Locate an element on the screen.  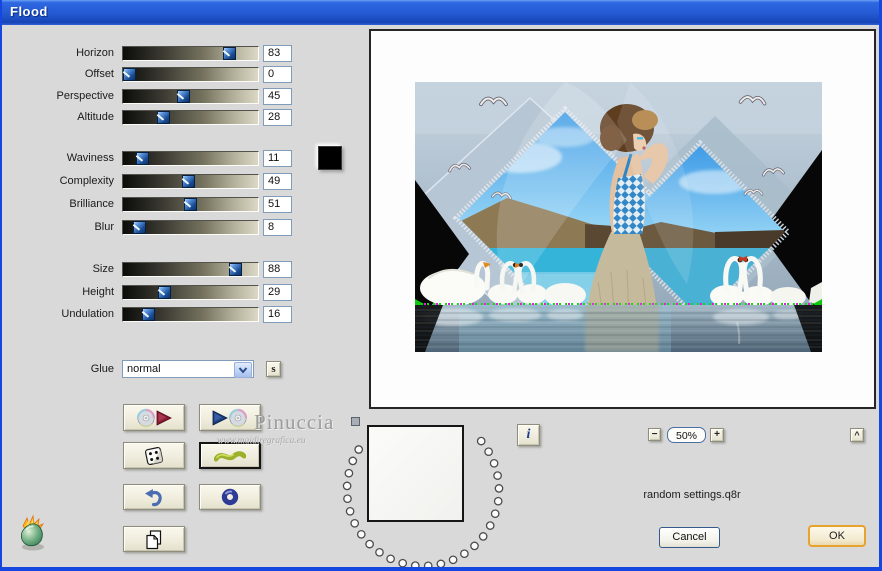
complexity-slider-track is located at coordinates (190, 181).